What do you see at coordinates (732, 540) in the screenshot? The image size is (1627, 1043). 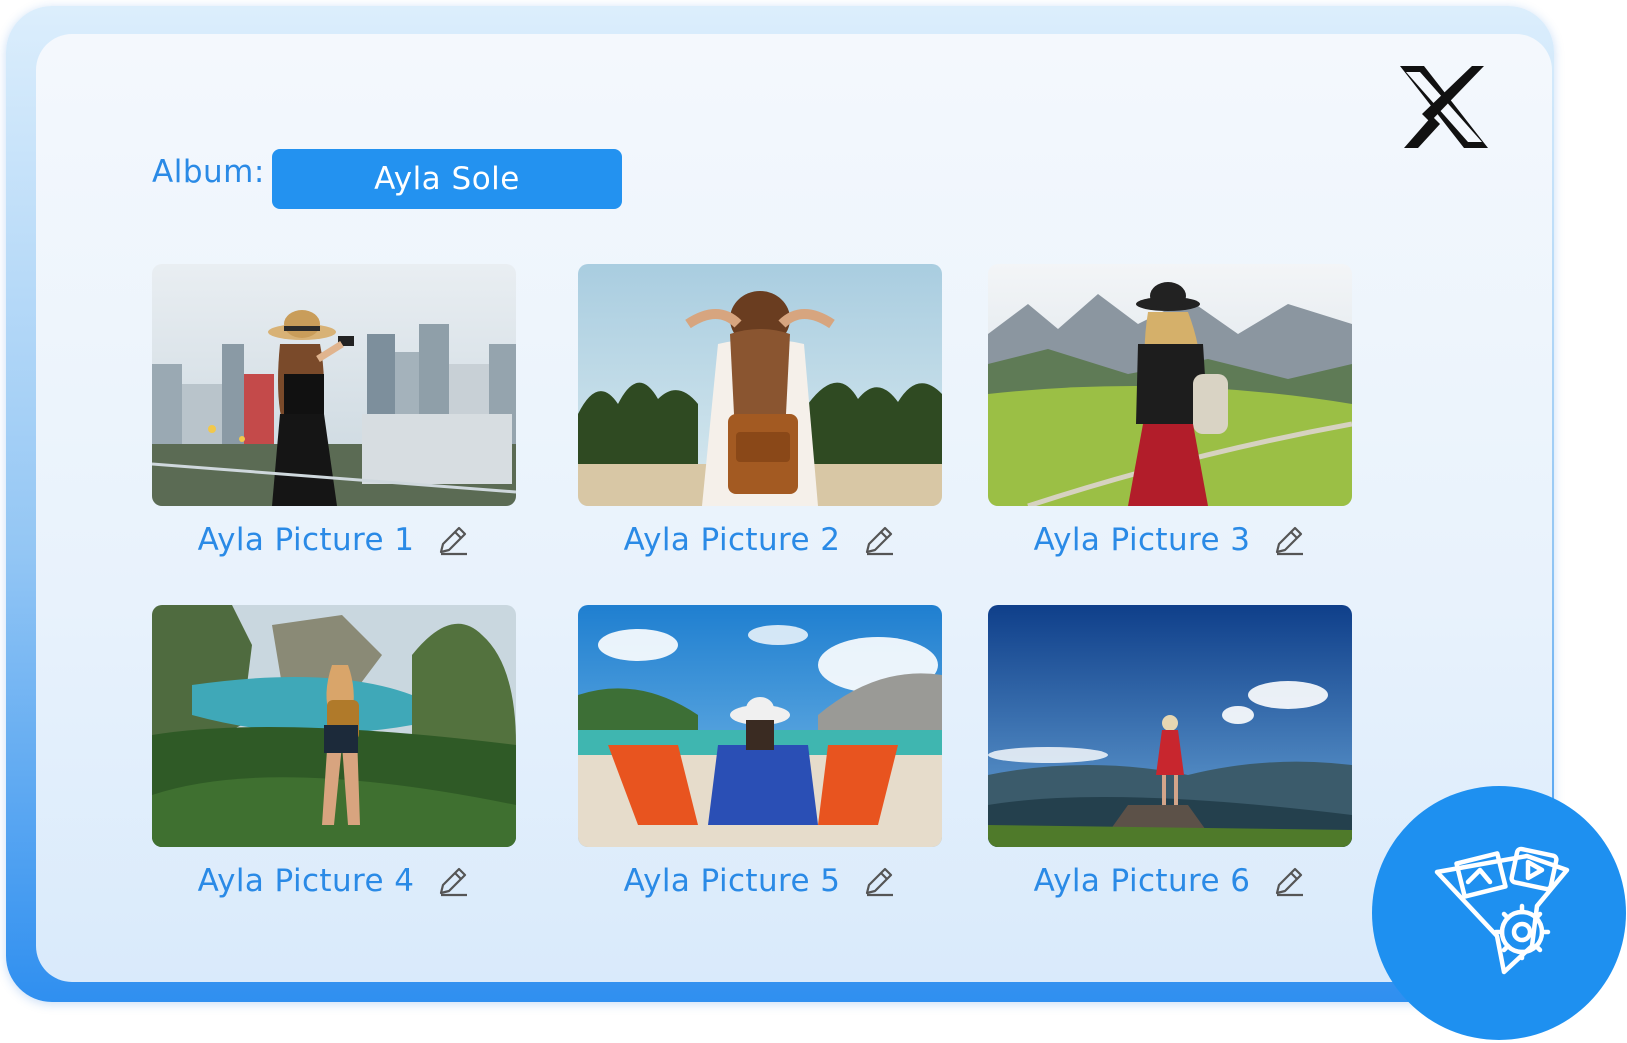 I see `picture-title-2: Ayla Picture 2` at bounding box center [732, 540].